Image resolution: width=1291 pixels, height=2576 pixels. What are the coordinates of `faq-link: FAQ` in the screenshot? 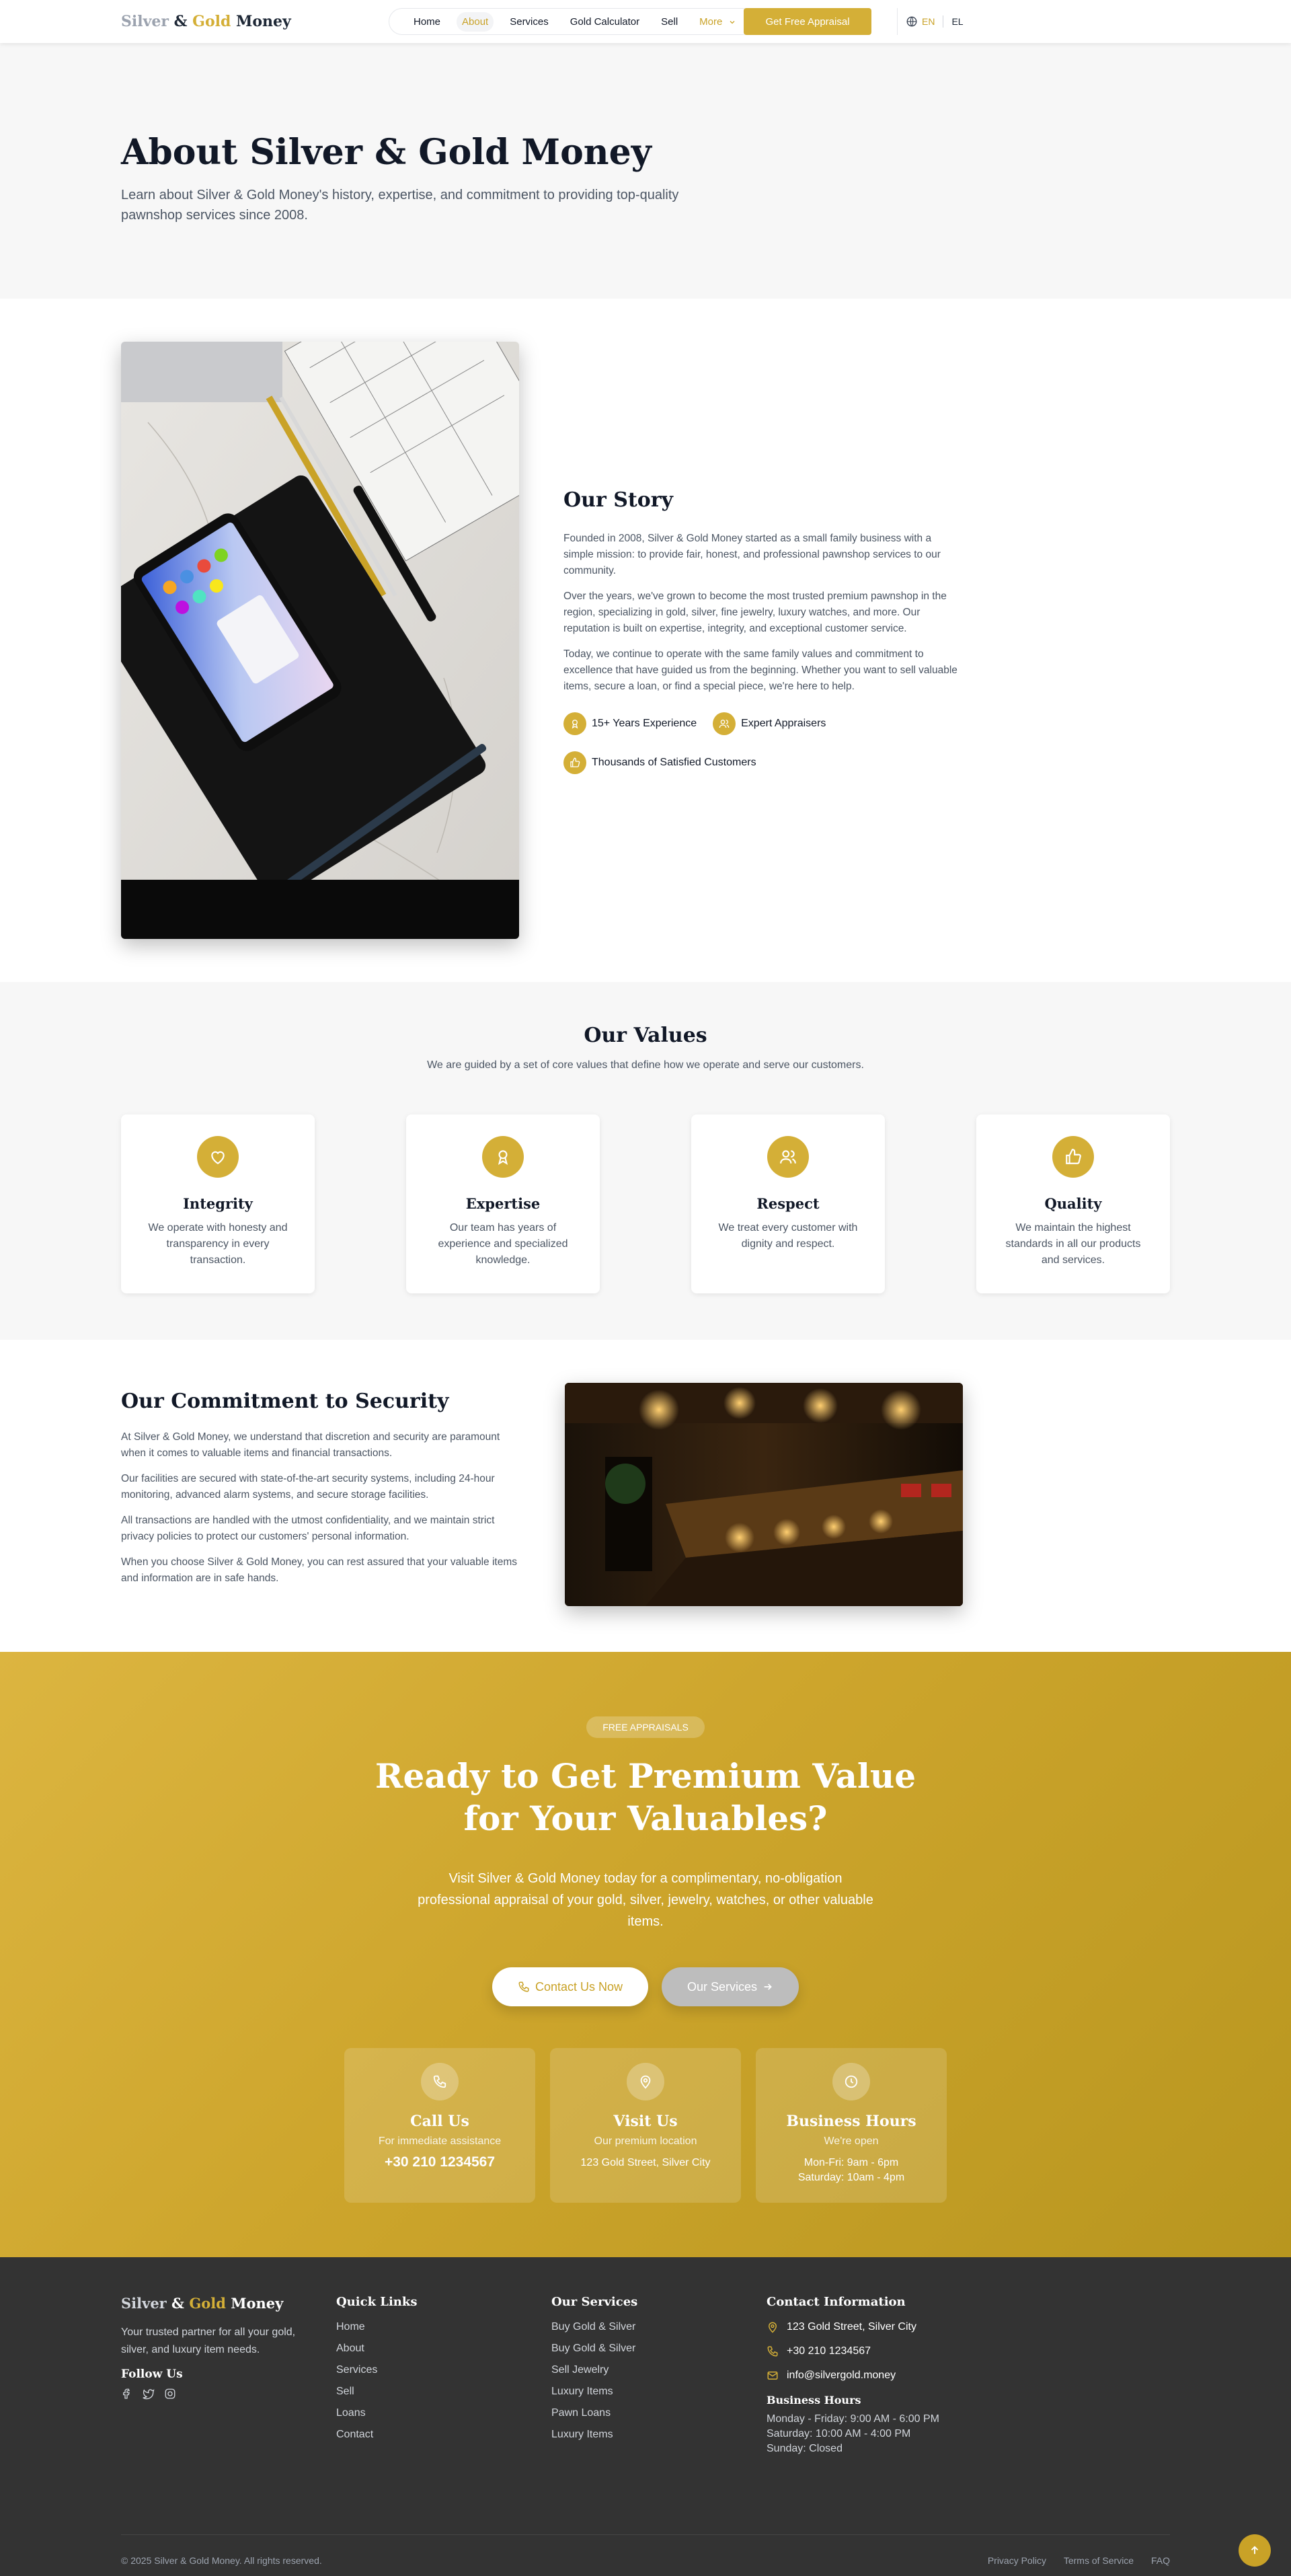 It's located at (1160, 2560).